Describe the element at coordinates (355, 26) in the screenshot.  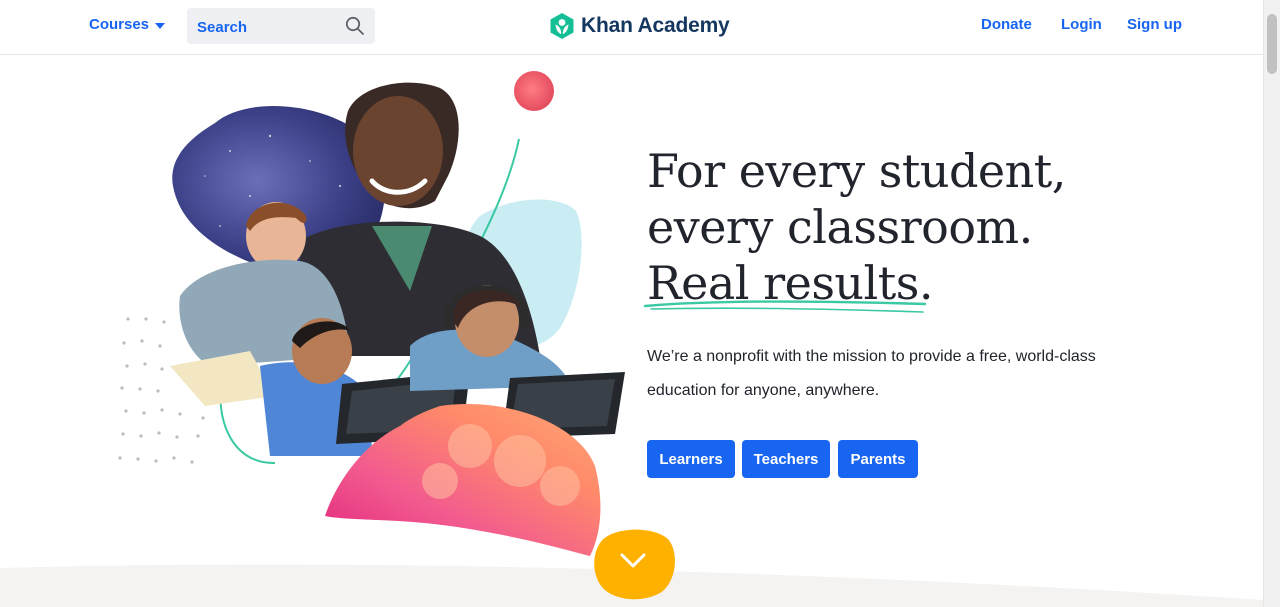
I see `search-icon` at that location.